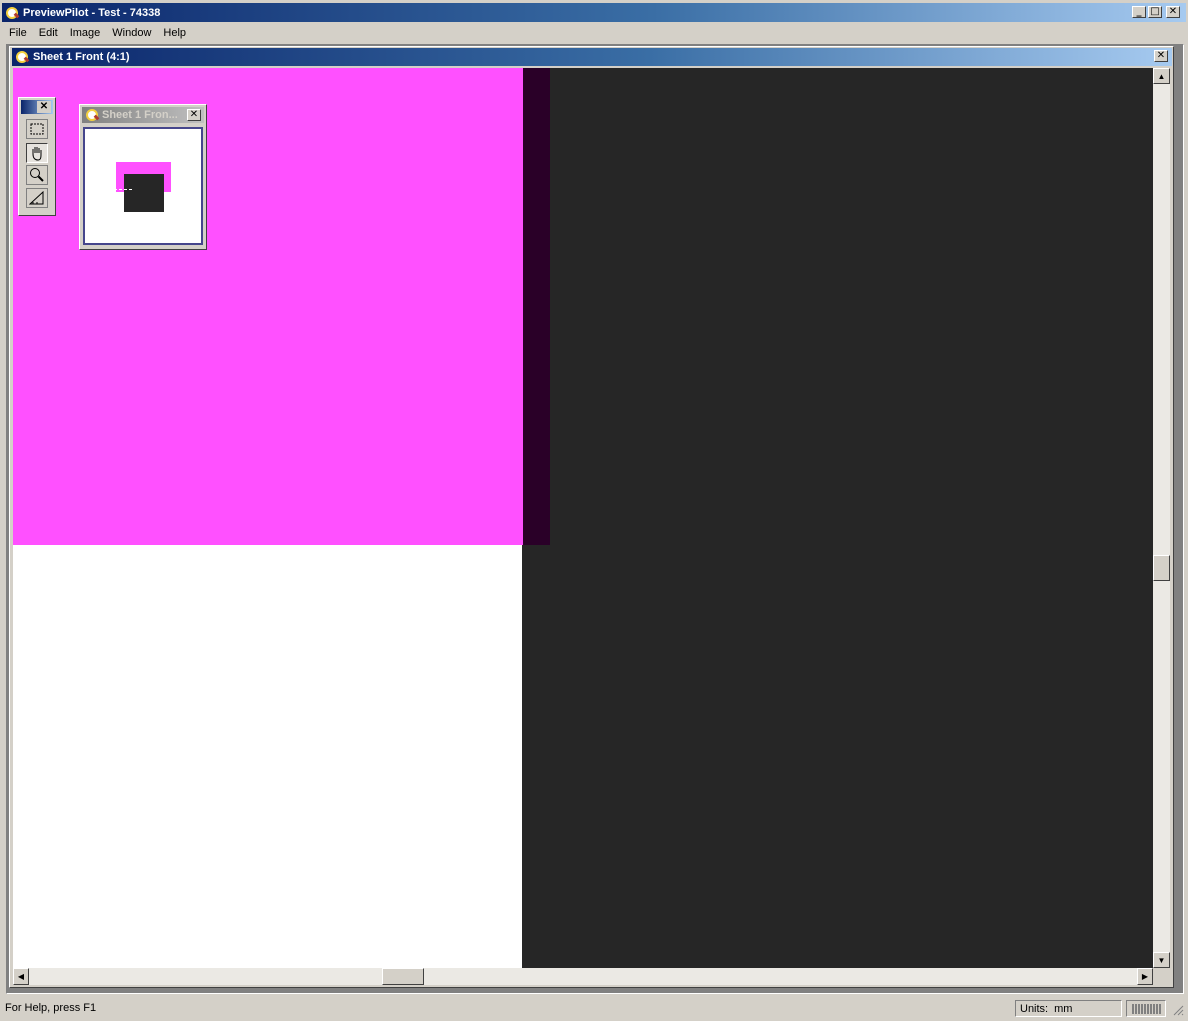  Describe the element at coordinates (536, 306) in the screenshot. I see `dark-edge-strip` at that location.